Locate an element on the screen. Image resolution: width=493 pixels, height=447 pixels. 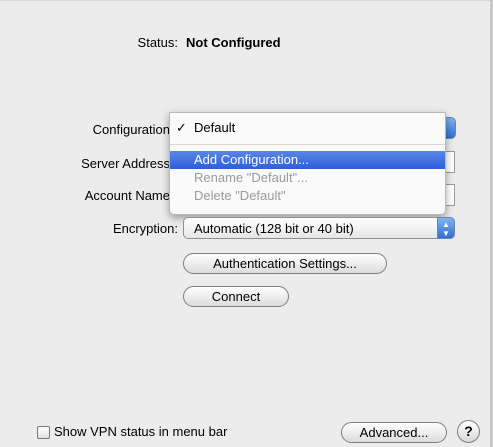
show-vpn-status-checkbox is located at coordinates (43, 432).